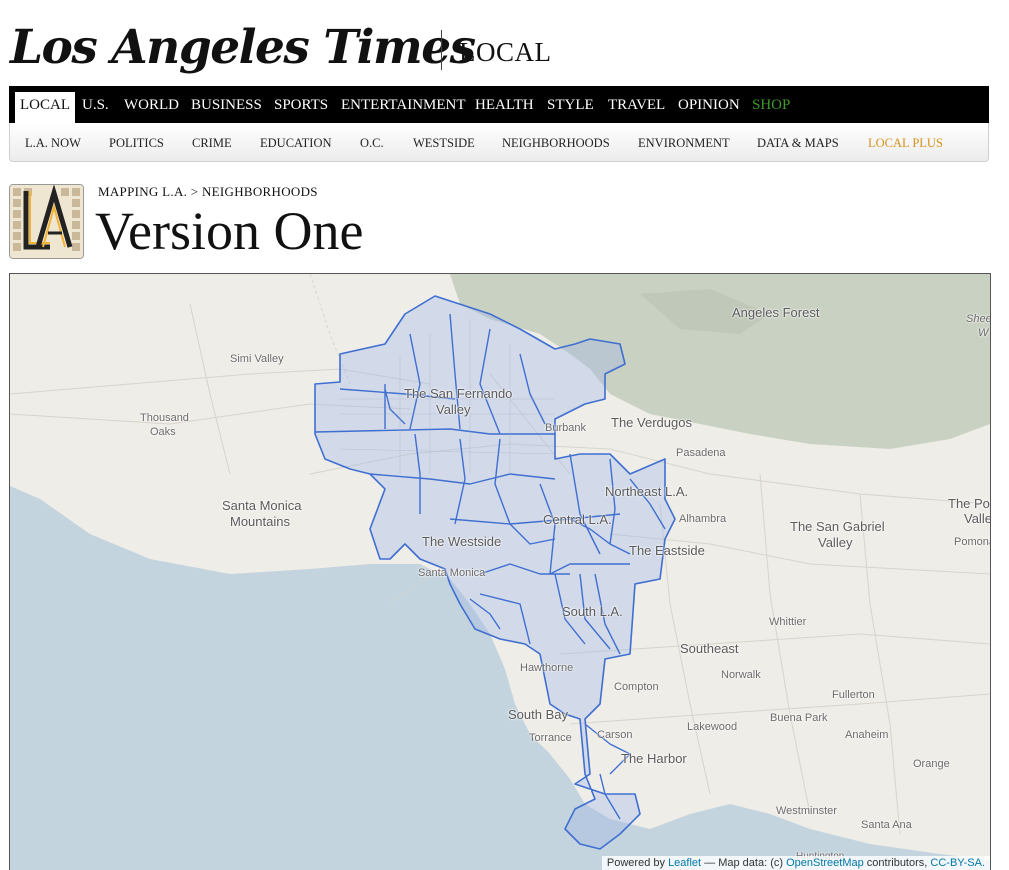 This screenshot has height=870, width=1009. What do you see at coordinates (788, 622) in the screenshot?
I see `map-label-whittier: Whittier` at bounding box center [788, 622].